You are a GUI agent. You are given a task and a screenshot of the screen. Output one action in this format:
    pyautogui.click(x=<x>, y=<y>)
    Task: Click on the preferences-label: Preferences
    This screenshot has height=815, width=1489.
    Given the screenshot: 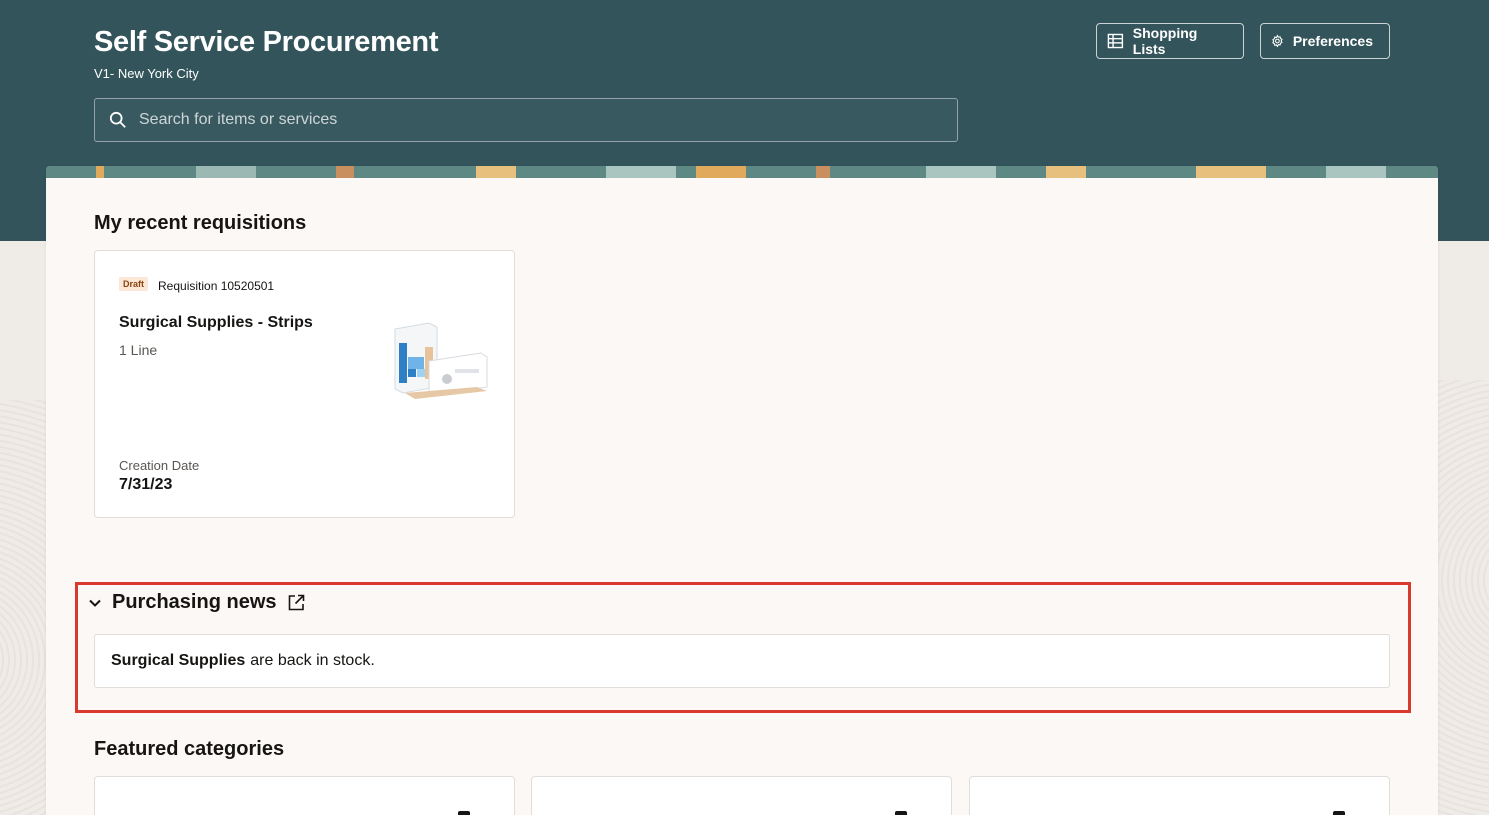 What is the action you would take?
    pyautogui.click(x=1332, y=41)
    